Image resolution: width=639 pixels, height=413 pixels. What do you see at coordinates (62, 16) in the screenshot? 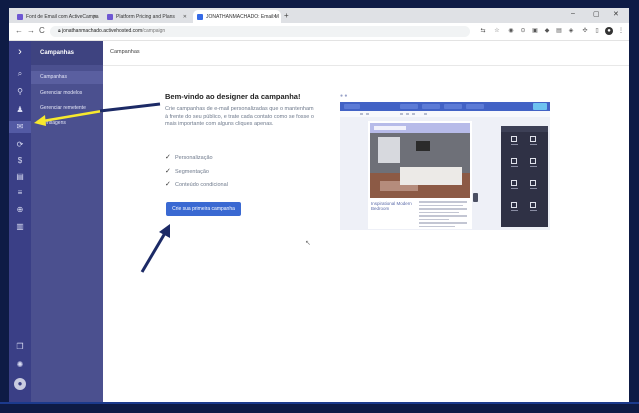
I see `tab-title: Font de Email com ActiveCampa` at bounding box center [62, 16].